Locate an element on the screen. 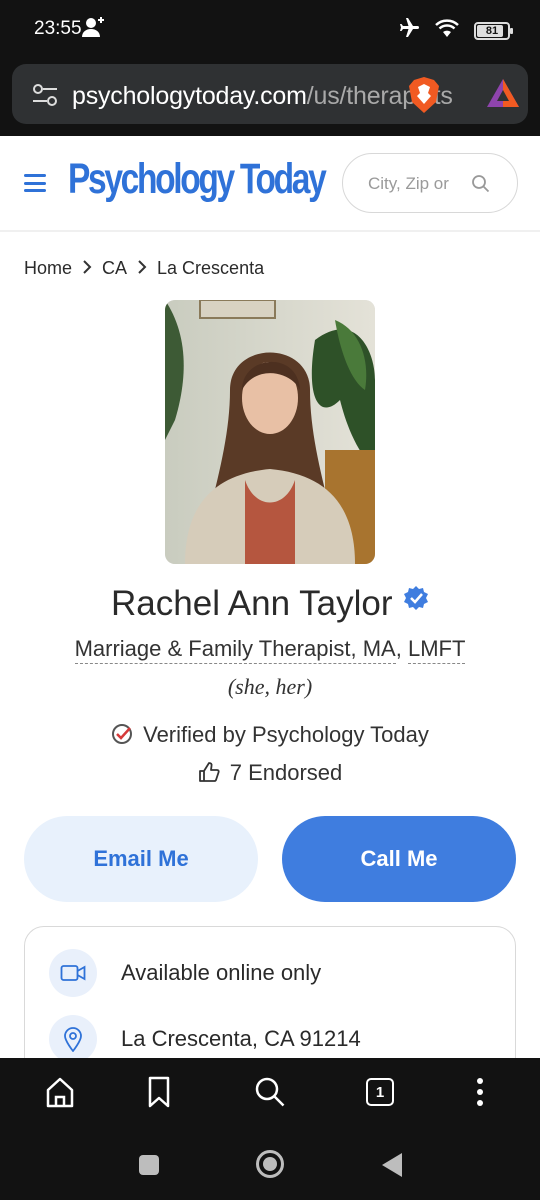 The image size is (540, 1200). endorsed-text: 7 Endorsed is located at coordinates (286, 772).